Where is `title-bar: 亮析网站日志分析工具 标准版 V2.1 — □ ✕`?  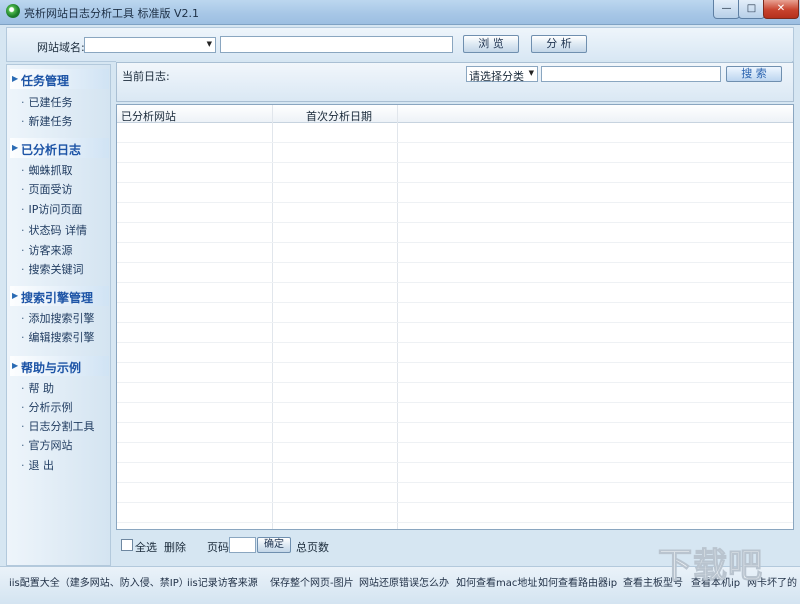 title-bar: 亮析网站日志分析工具 标准版 V2.1 — □ ✕ is located at coordinates (400, 12).